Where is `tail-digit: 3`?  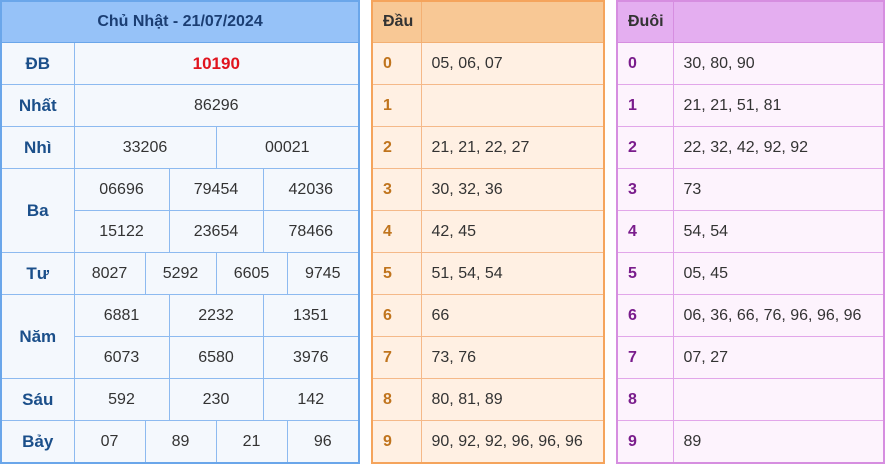 tail-digit: 3 is located at coordinates (645, 189).